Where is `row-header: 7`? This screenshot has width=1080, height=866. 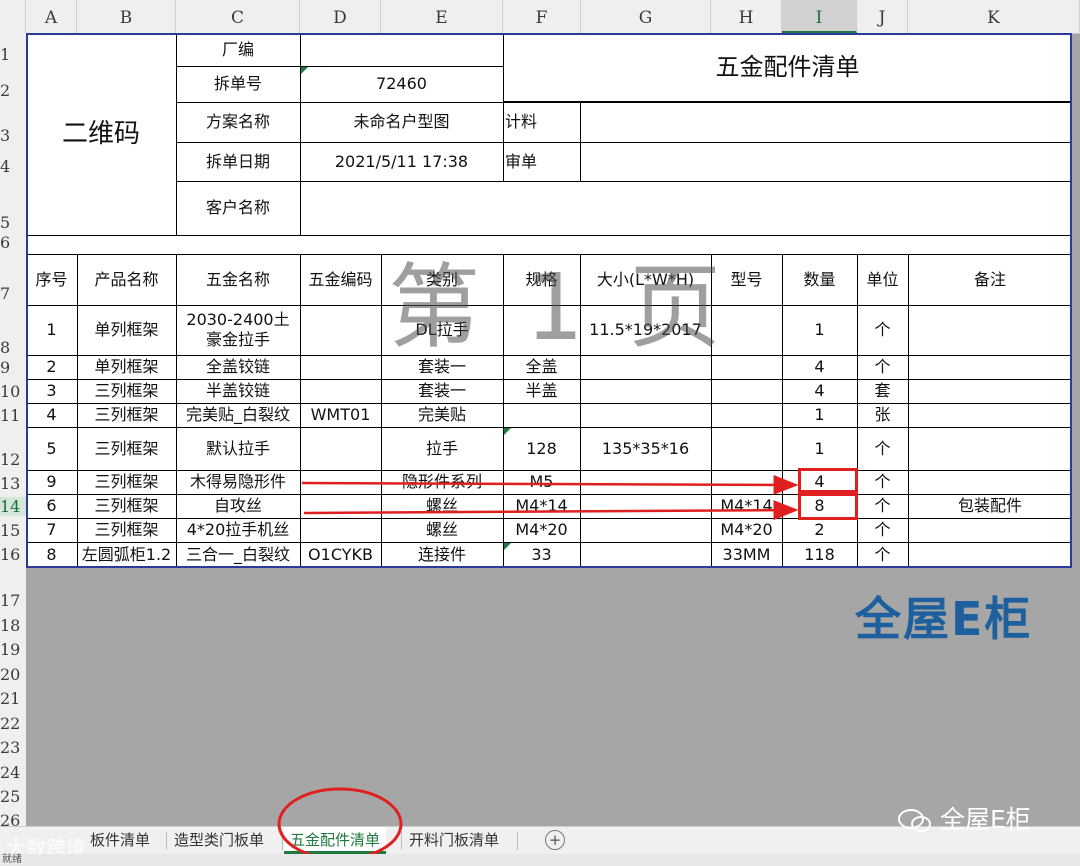 row-header: 7 is located at coordinates (13, 293).